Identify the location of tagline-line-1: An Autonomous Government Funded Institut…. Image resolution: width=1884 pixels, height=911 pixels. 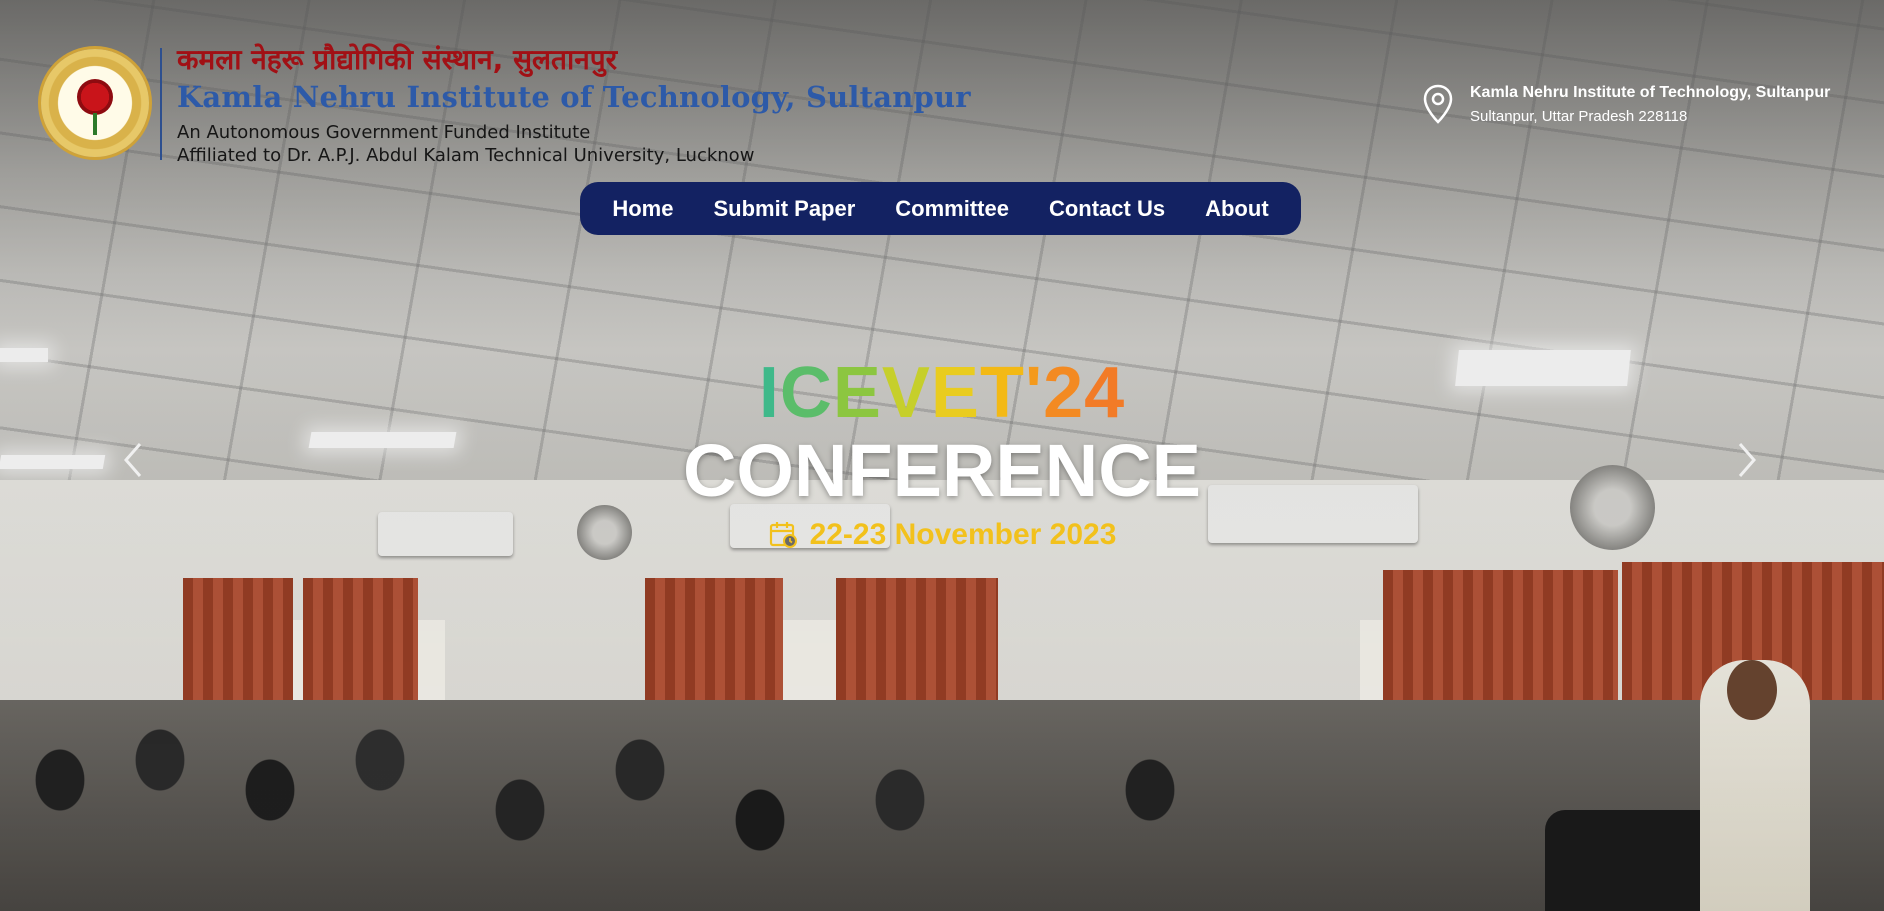
(384, 132).